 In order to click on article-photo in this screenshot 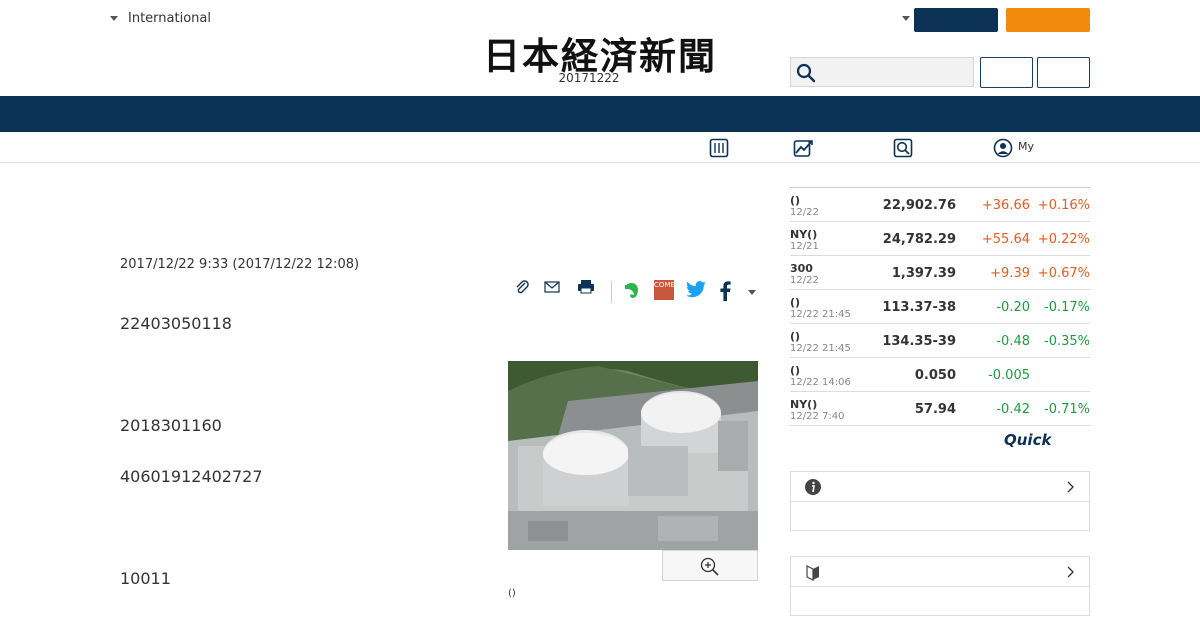, I will do `click(633, 455)`.